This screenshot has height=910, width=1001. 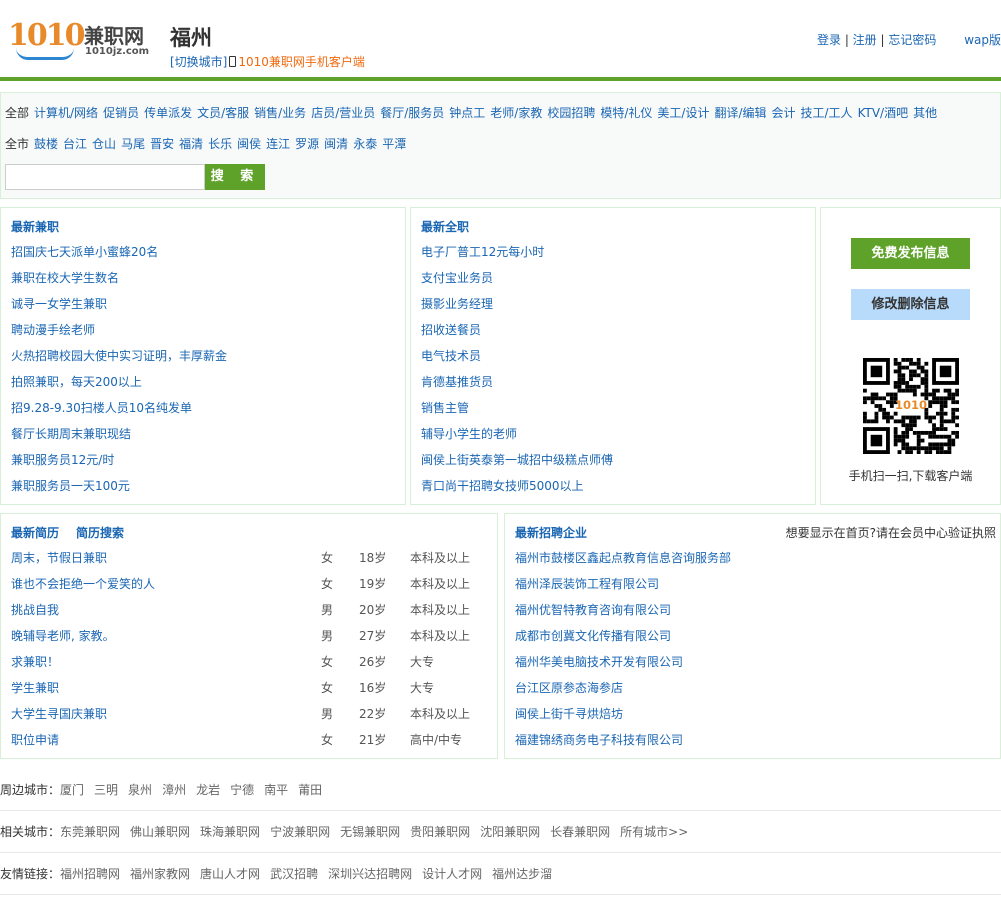 What do you see at coordinates (310, 790) in the screenshot?
I see `footer-link: 莆田` at bounding box center [310, 790].